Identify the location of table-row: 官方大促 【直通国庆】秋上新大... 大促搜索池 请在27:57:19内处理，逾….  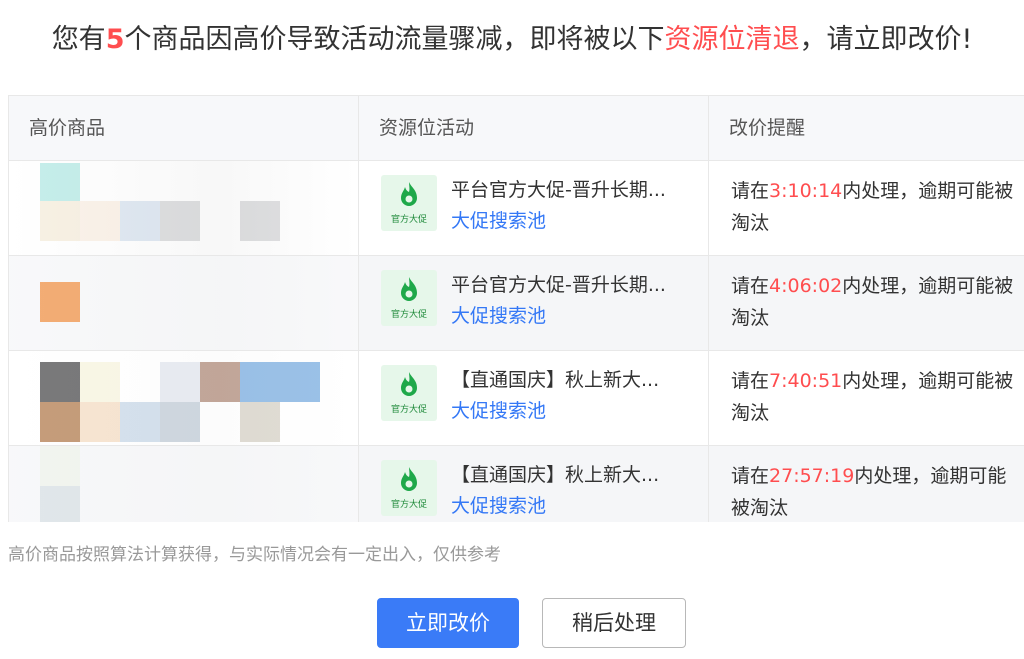
(516, 484).